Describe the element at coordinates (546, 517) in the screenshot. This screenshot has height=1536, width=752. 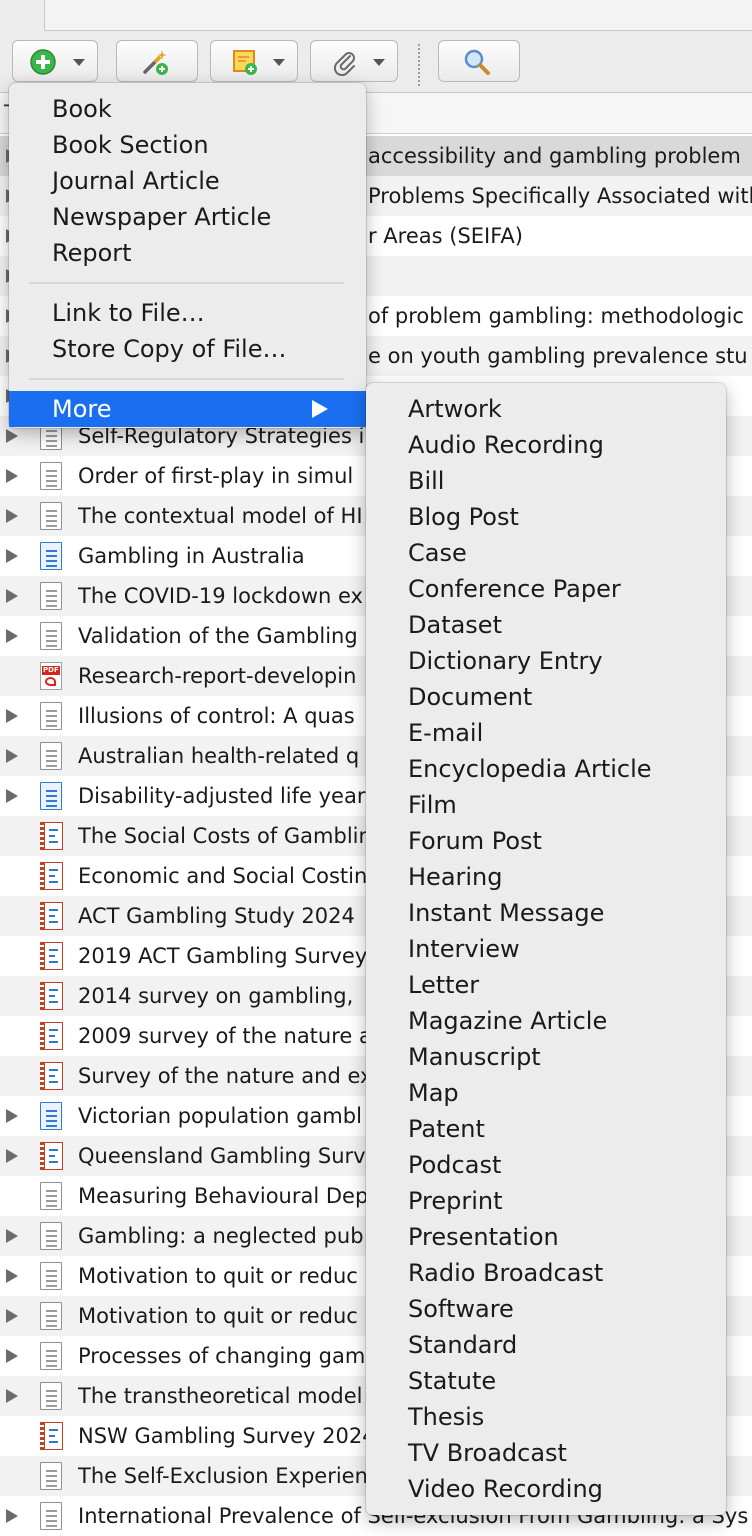
I see `submenu-item-blog-post: Blog Post` at that location.